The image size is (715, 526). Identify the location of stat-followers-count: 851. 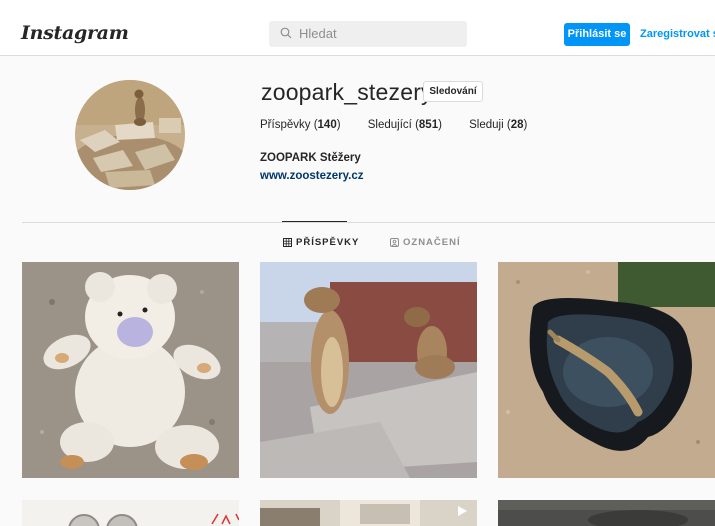
(428, 125).